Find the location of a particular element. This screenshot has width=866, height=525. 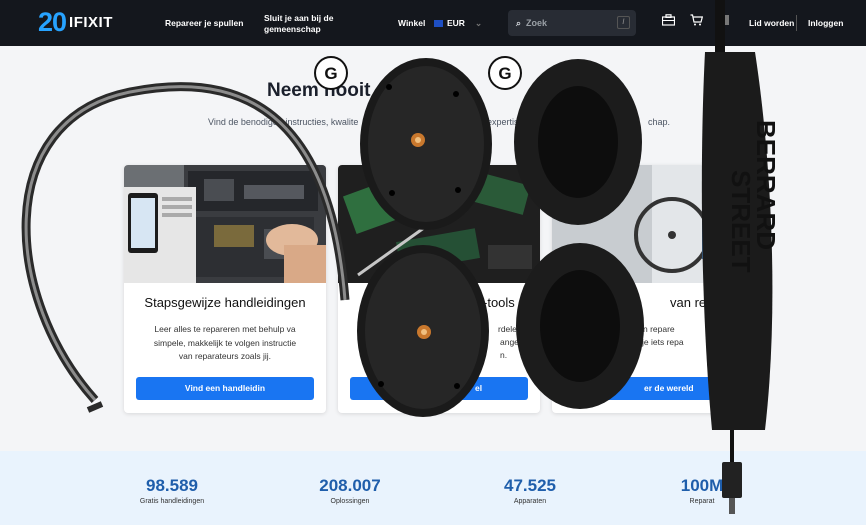

search-icon: ⌕ is located at coordinates (519, 22).